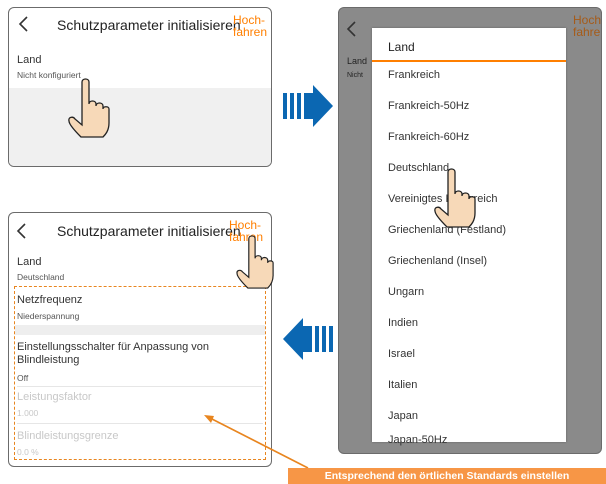 The width and height of the screenshot is (606, 484). What do you see at coordinates (308, 339) in the screenshot?
I see `arrow-left-icon` at bounding box center [308, 339].